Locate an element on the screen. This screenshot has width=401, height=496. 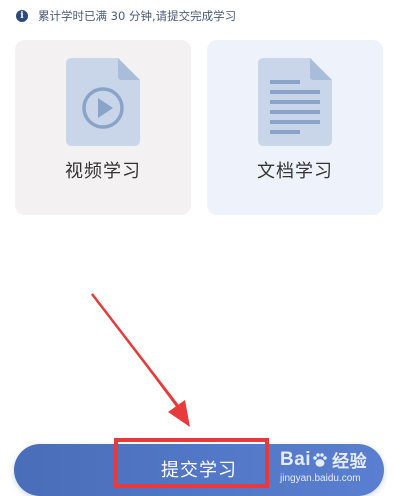
completion-notice: i 累计学时已满 30 分钟,请提交完成学习 is located at coordinates (126, 16).